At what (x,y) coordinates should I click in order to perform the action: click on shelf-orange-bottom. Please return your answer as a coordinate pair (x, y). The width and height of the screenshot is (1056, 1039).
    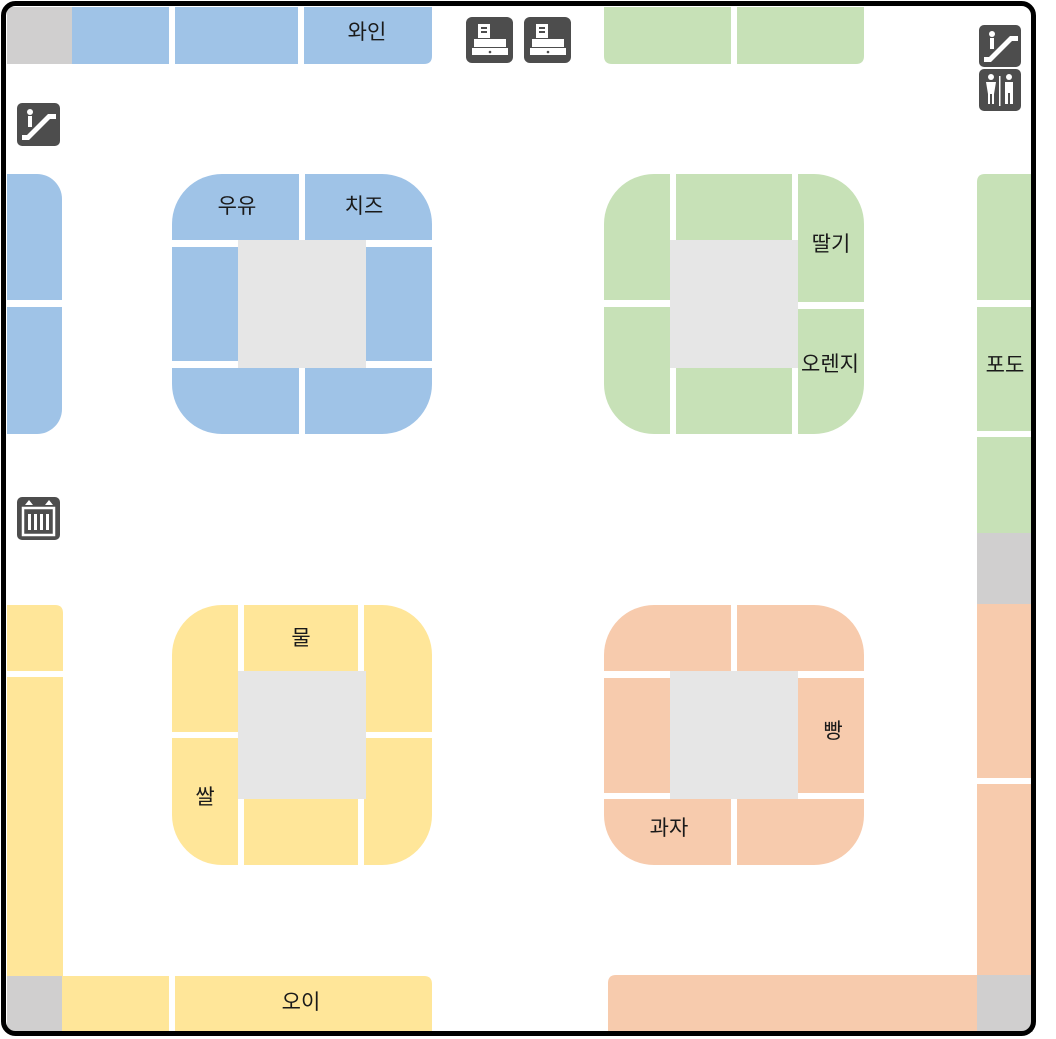
    Looking at the image, I should click on (792, 1003).